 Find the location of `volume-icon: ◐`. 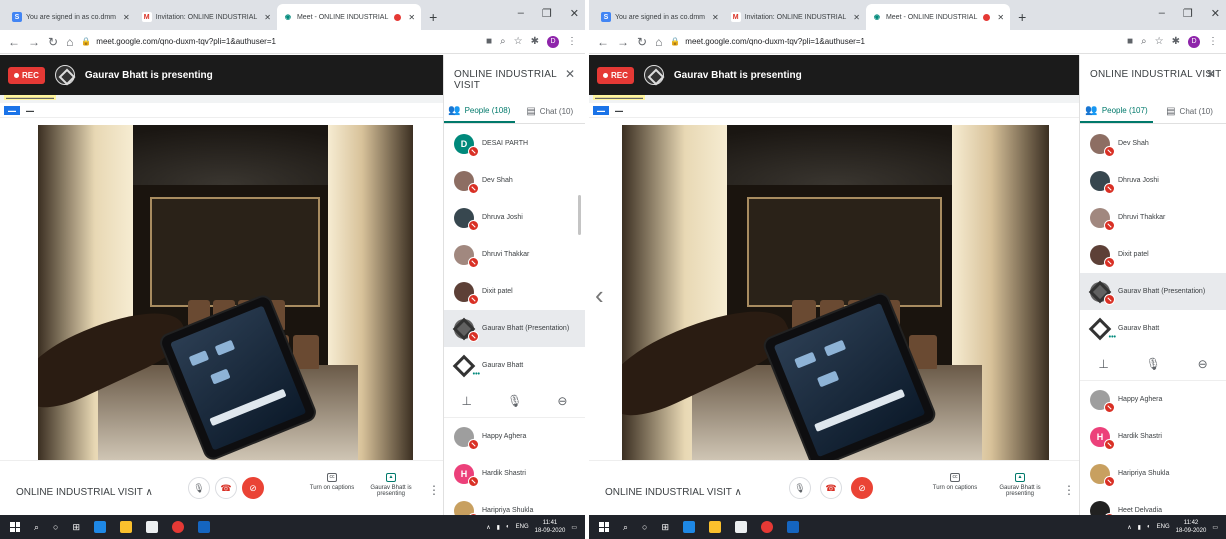

volume-icon: ◐ is located at coordinates (508, 527).